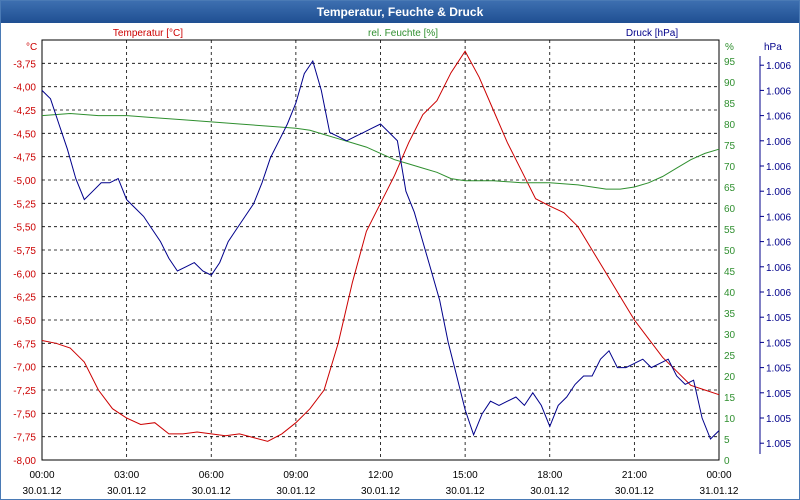  Describe the element at coordinates (730, 83) in the screenshot. I see `humidity-tick-label: 90` at that location.